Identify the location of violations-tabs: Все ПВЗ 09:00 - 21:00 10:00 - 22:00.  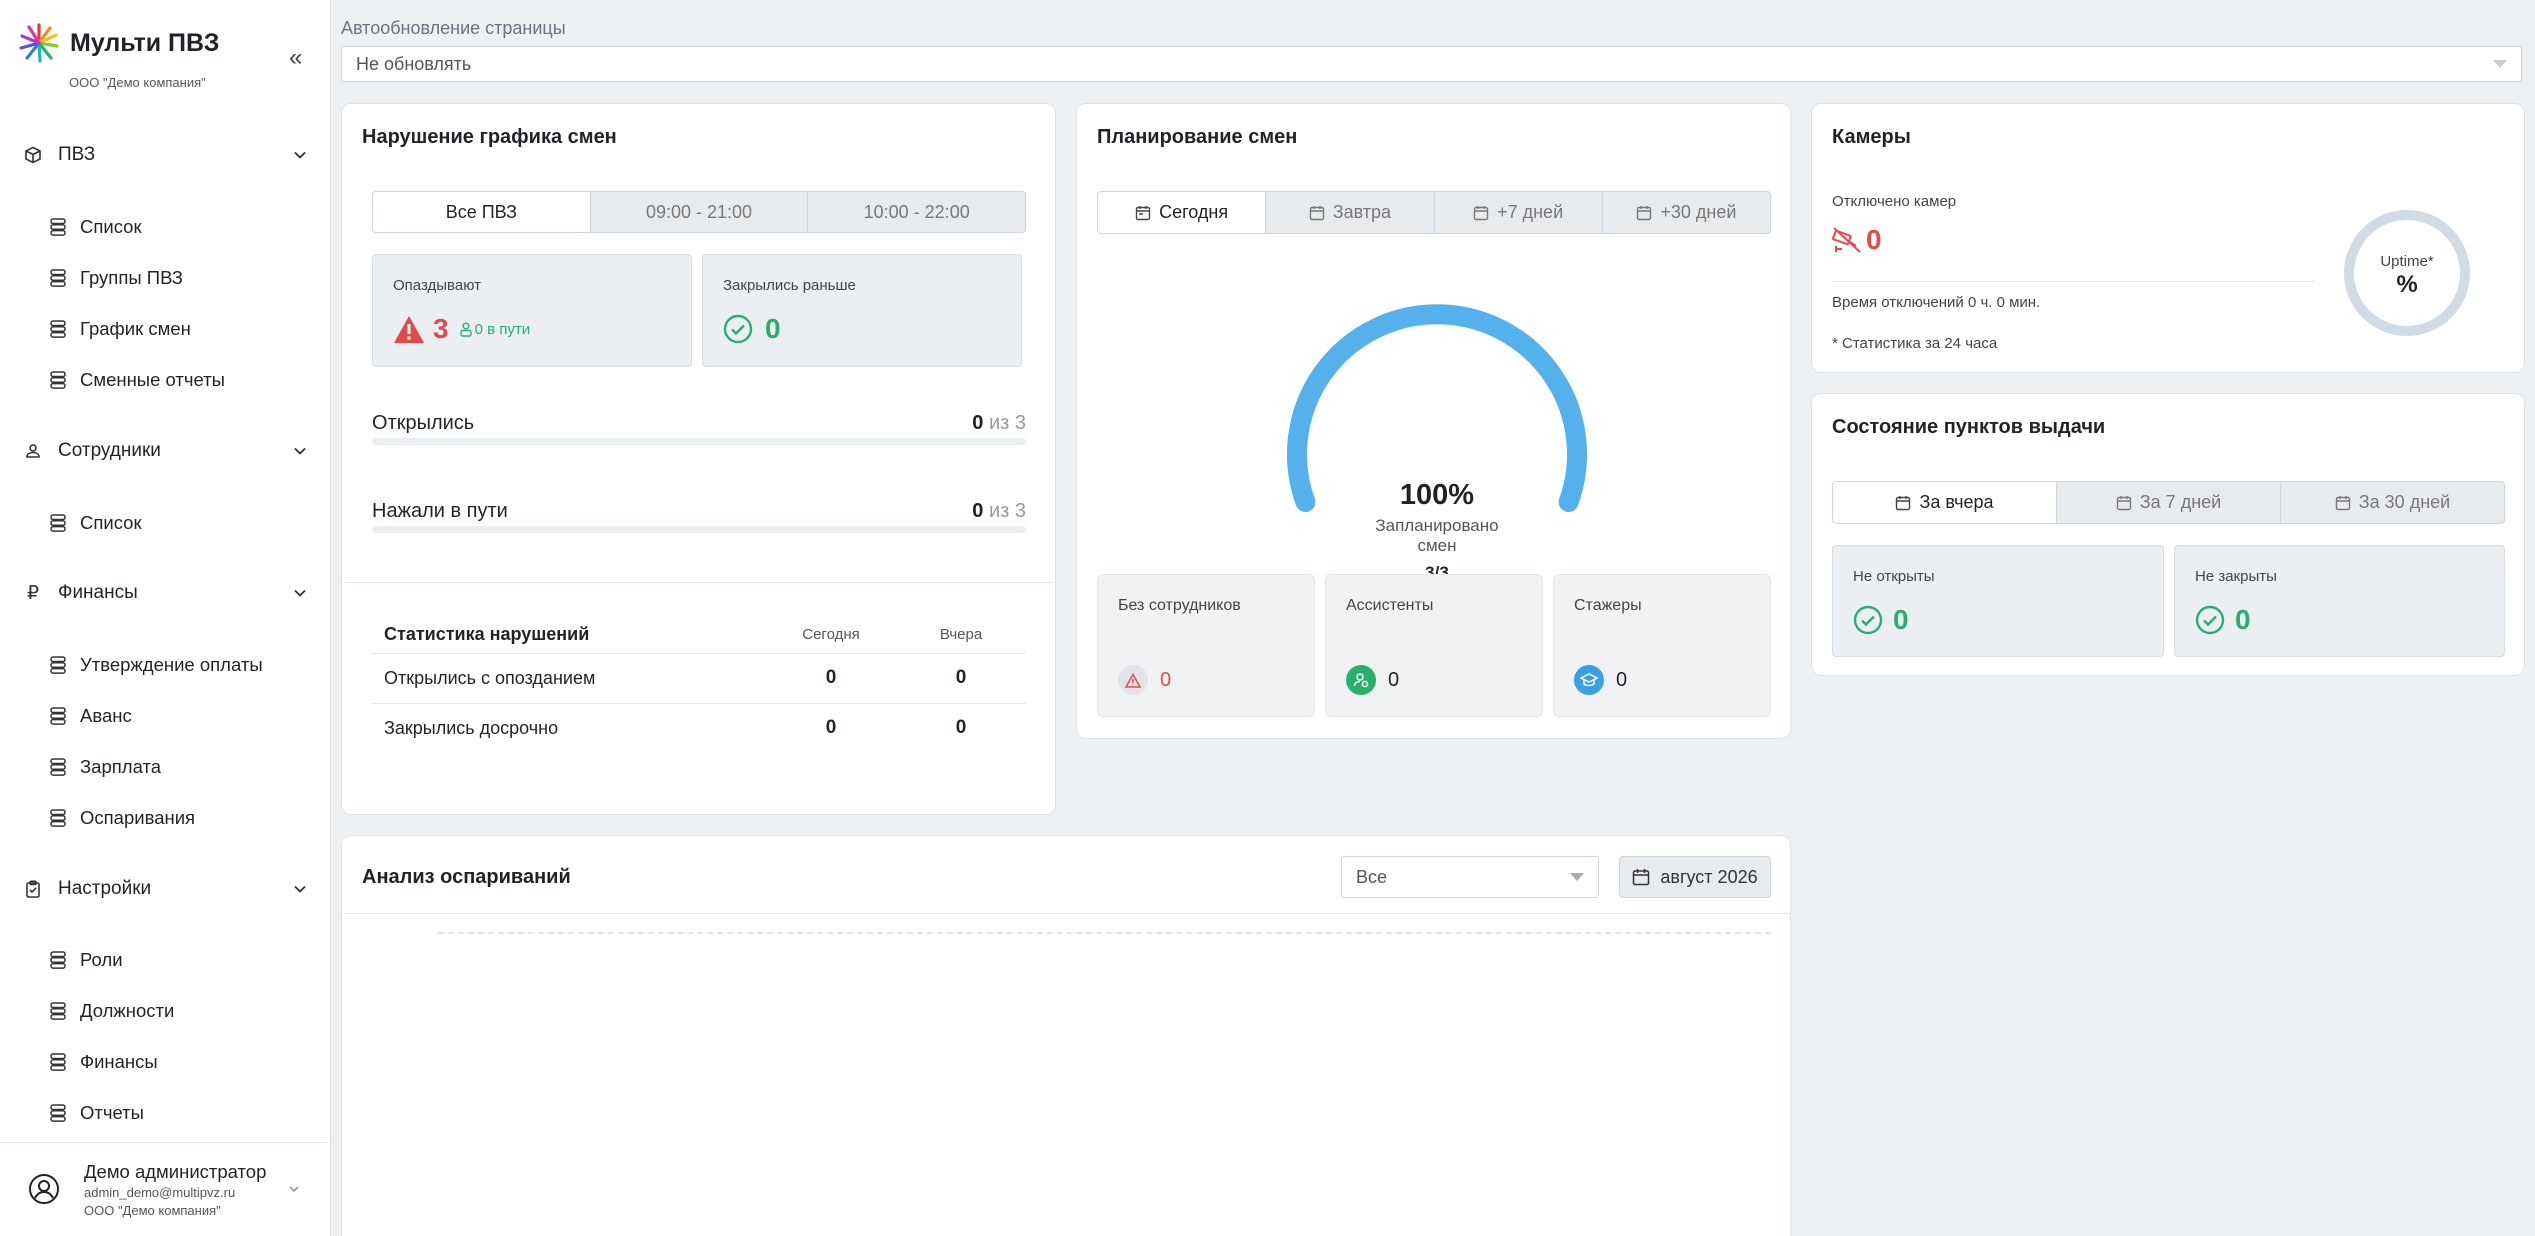
(699, 212).